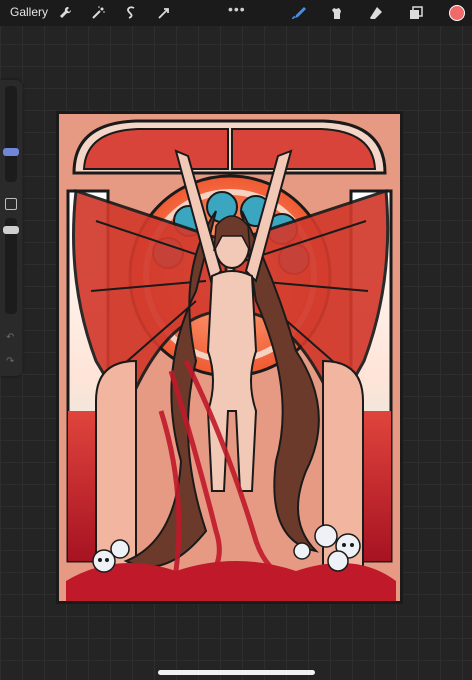 Image resolution: width=472 pixels, height=680 pixels. What do you see at coordinates (131, 13) in the screenshot?
I see `selection-icon` at bounding box center [131, 13].